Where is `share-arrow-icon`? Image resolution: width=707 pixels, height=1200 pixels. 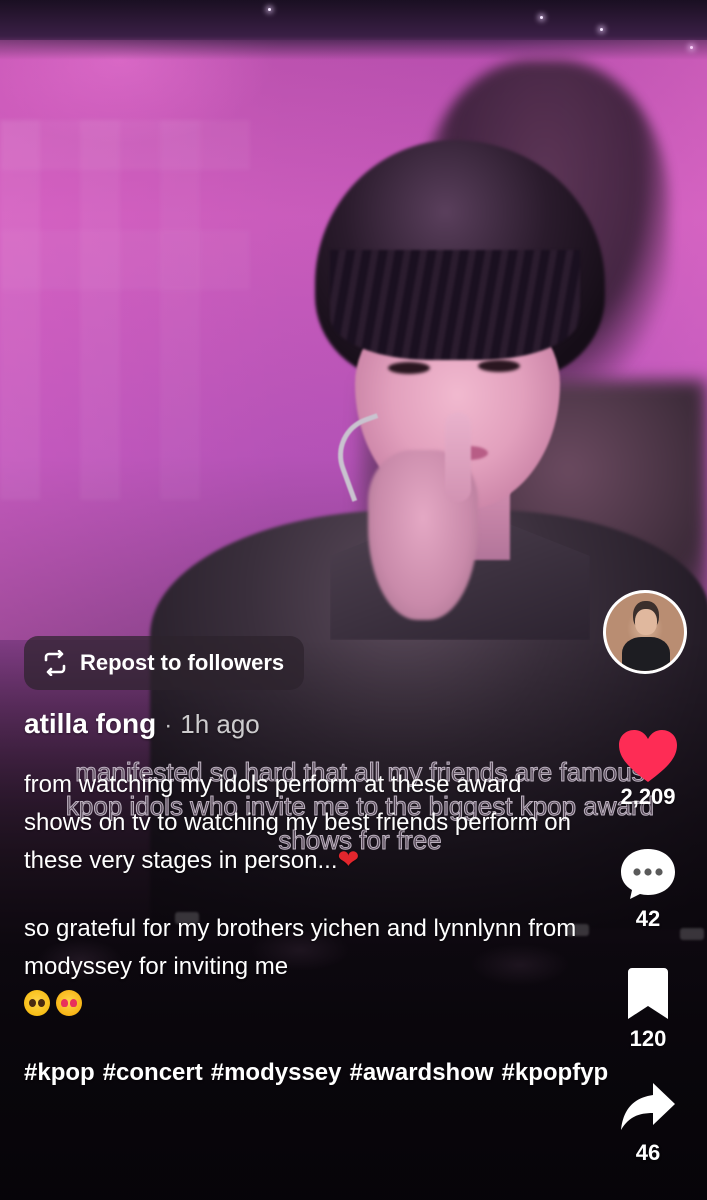
share-arrow-icon is located at coordinates (648, 1106).